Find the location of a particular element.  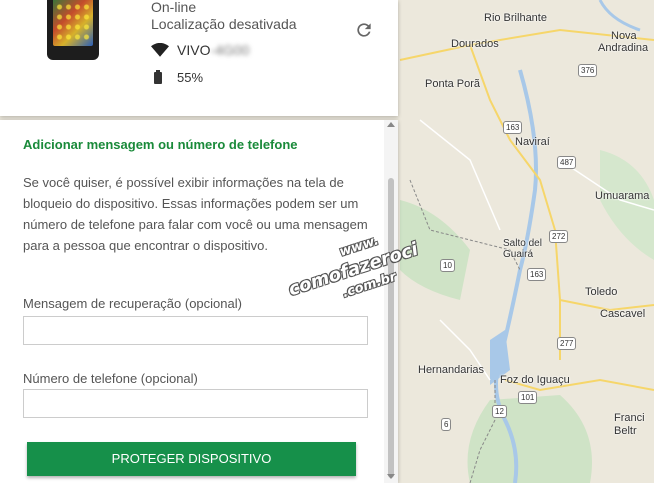

route-shield: 6 is located at coordinates (446, 424).